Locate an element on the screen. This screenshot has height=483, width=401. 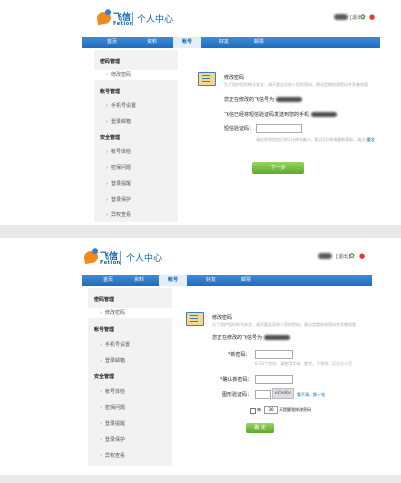
confirm-password-label: *确认新密码： is located at coordinates (236, 380).